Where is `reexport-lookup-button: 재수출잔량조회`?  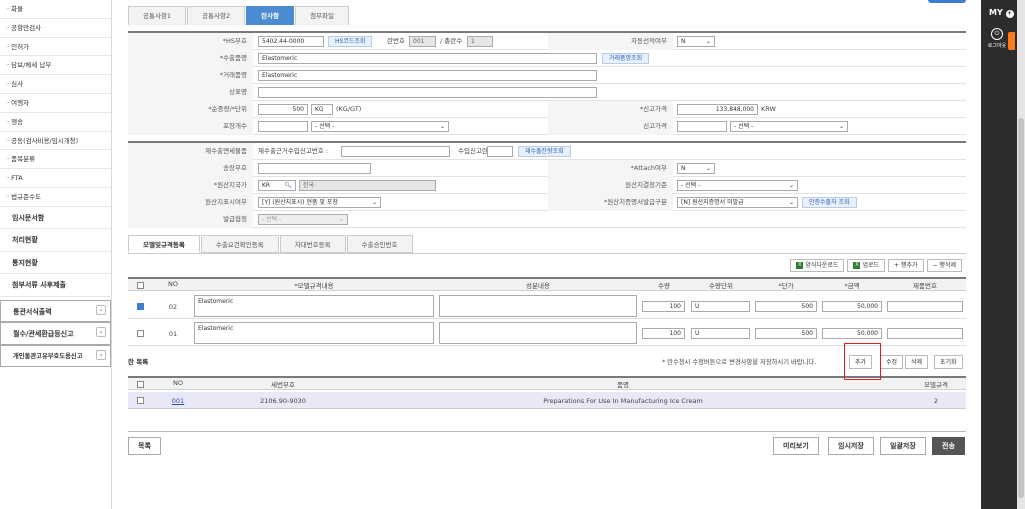 reexport-lookup-button: 재수출잔량조회 is located at coordinates (544, 151).